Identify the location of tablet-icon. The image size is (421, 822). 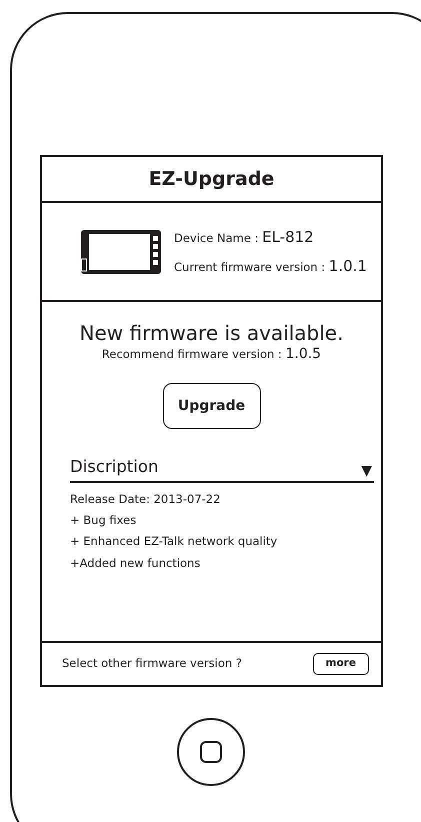
(121, 251).